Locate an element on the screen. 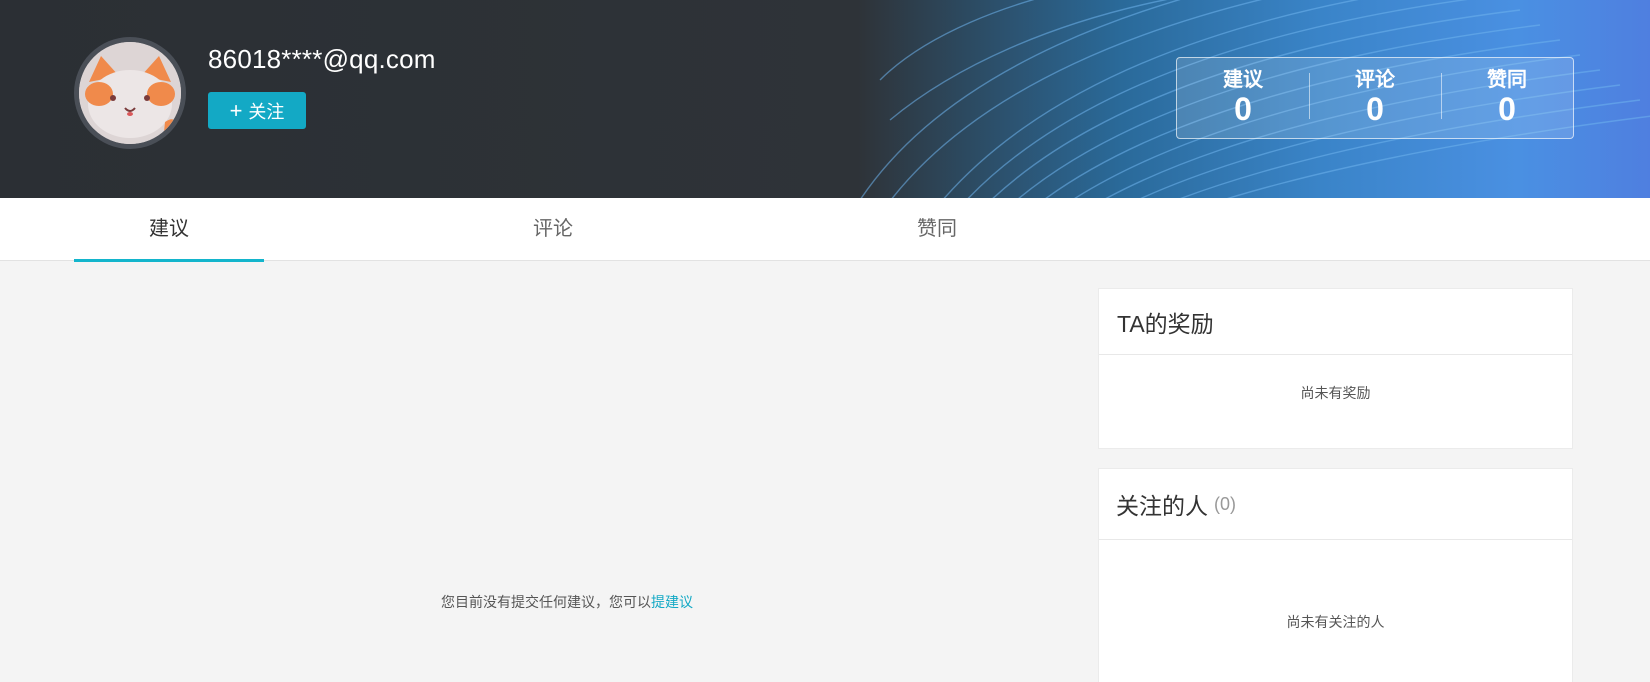 This screenshot has height=682, width=1650. following-card-header: 关注的人 (0) is located at coordinates (1335, 504).